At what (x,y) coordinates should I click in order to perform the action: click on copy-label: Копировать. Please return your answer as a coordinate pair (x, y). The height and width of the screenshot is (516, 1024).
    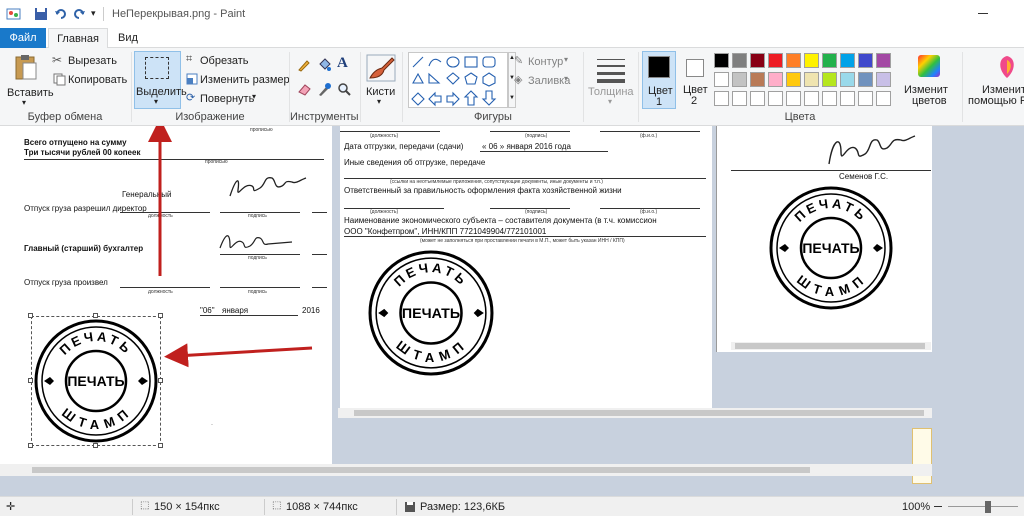
    Looking at the image, I should click on (98, 80).